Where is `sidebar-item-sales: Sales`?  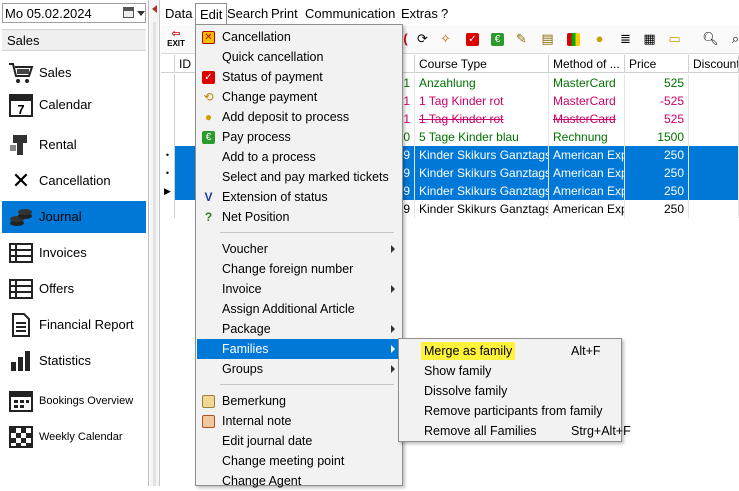
sidebar-item-sales: Sales is located at coordinates (74, 73).